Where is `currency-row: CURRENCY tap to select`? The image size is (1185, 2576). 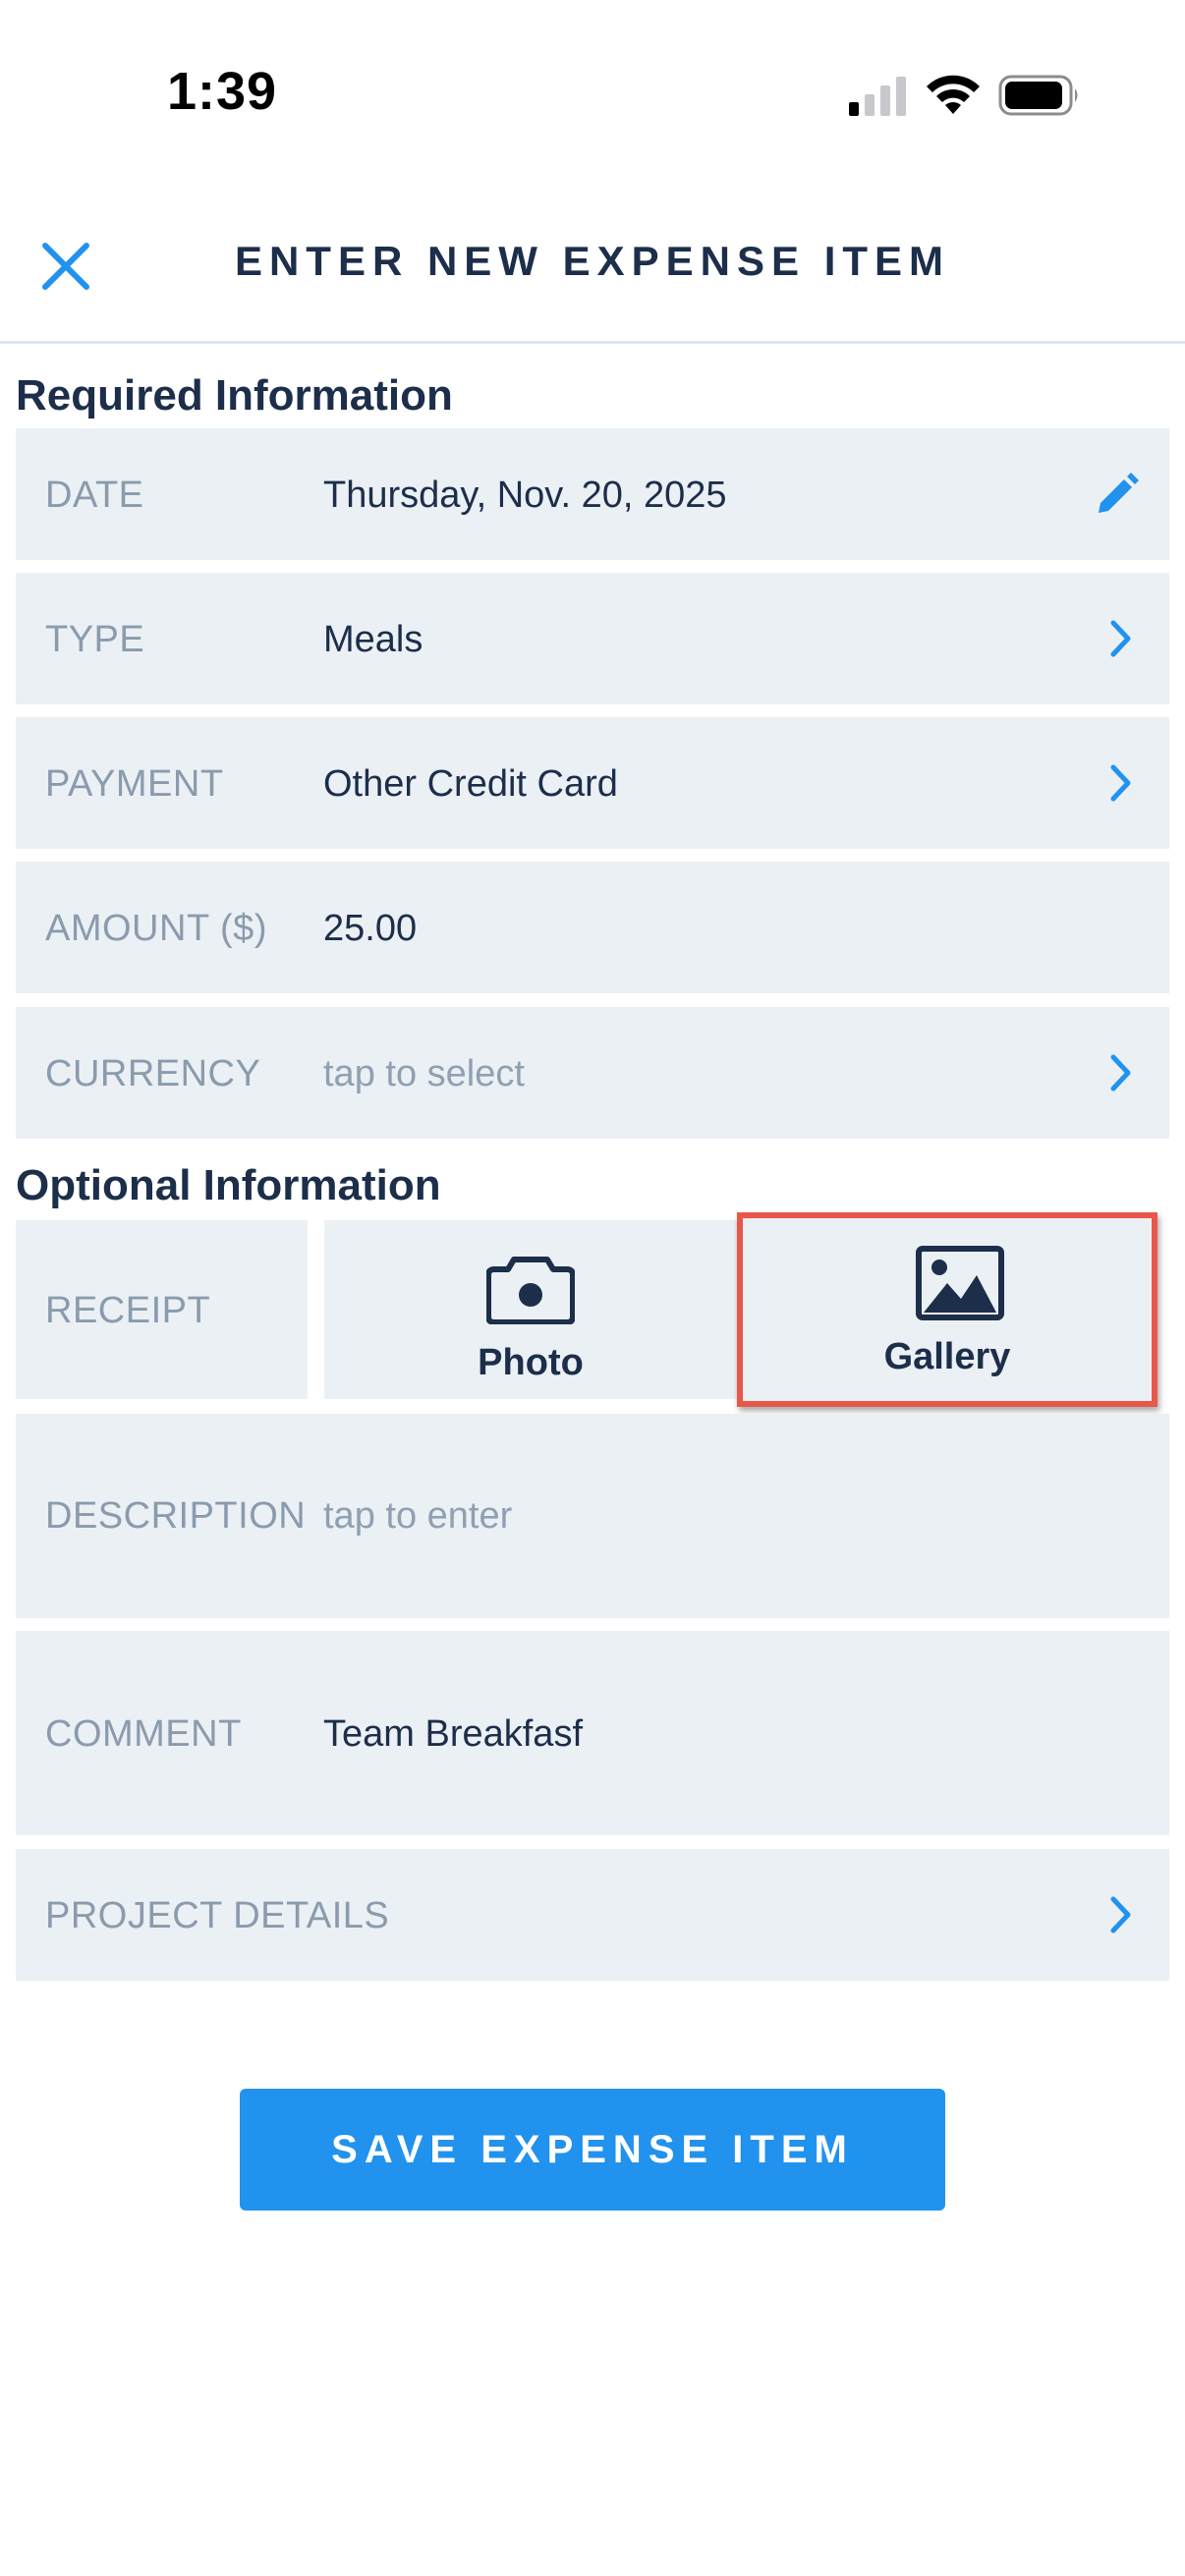
currency-row: CURRENCY tap to select is located at coordinates (592, 1073).